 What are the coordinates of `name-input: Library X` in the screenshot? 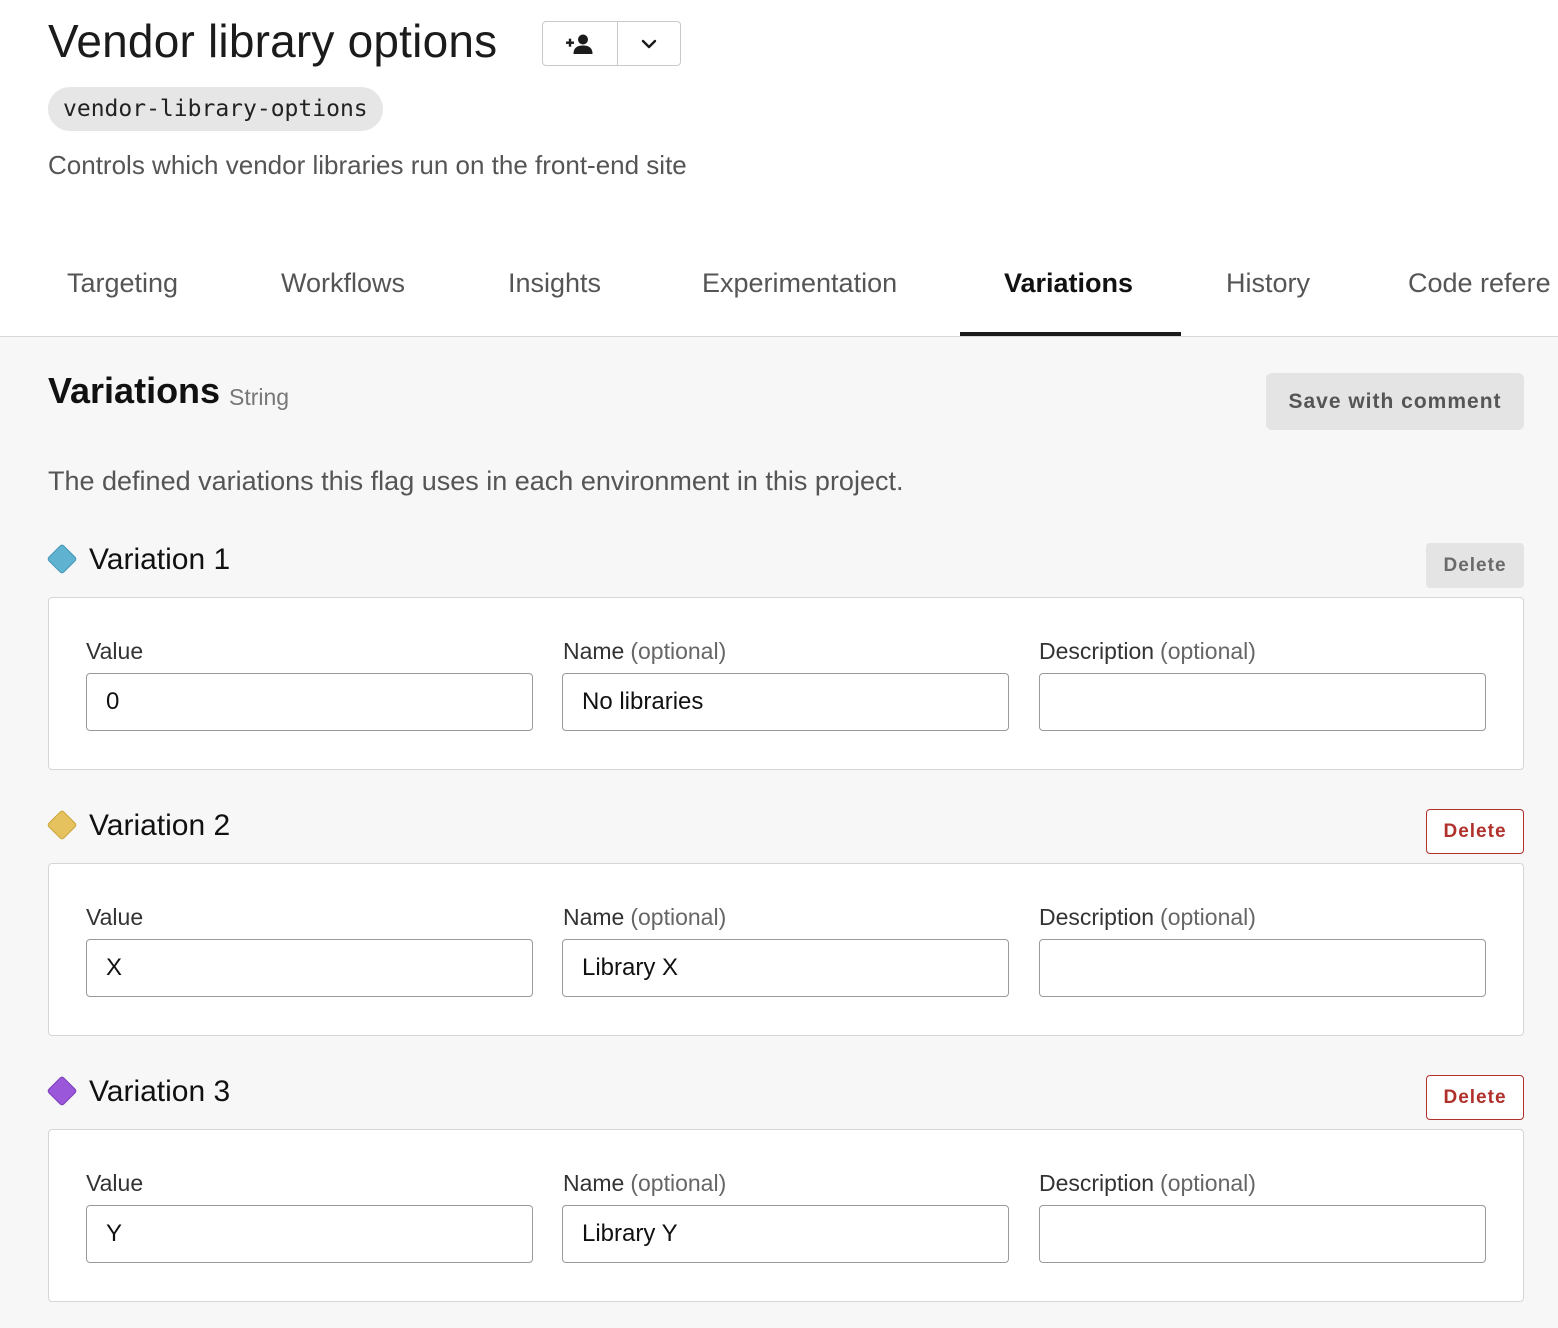 It's located at (785, 968).